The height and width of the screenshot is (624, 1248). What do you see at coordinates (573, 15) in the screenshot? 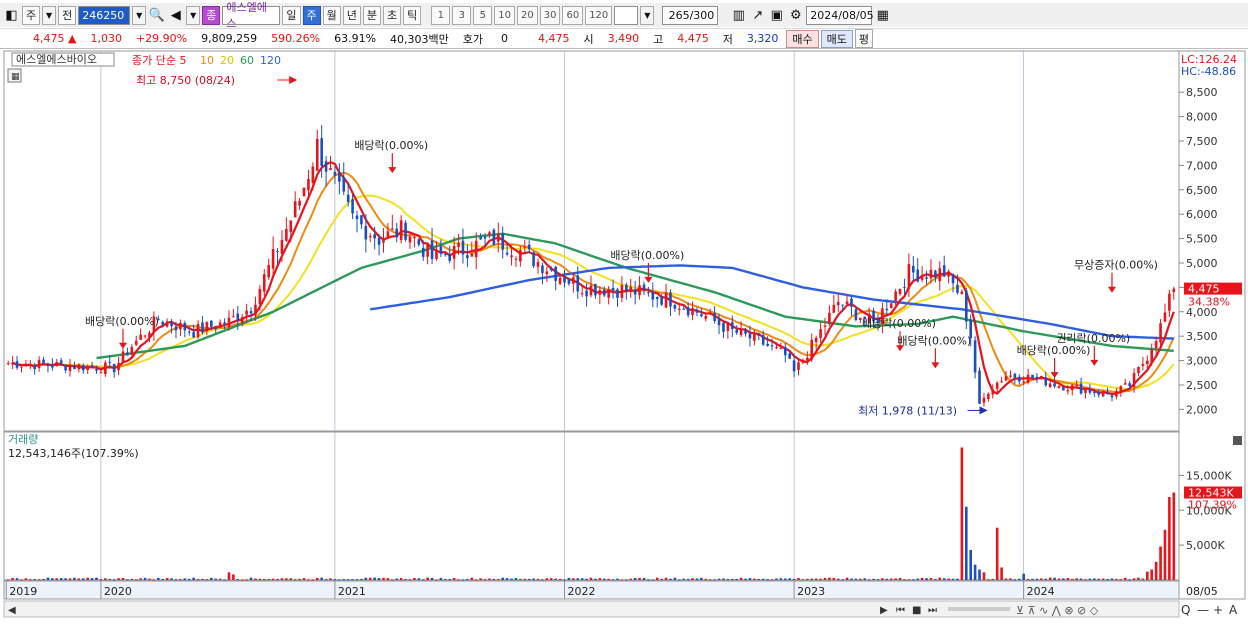
I see `interval-60: 60` at bounding box center [573, 15].